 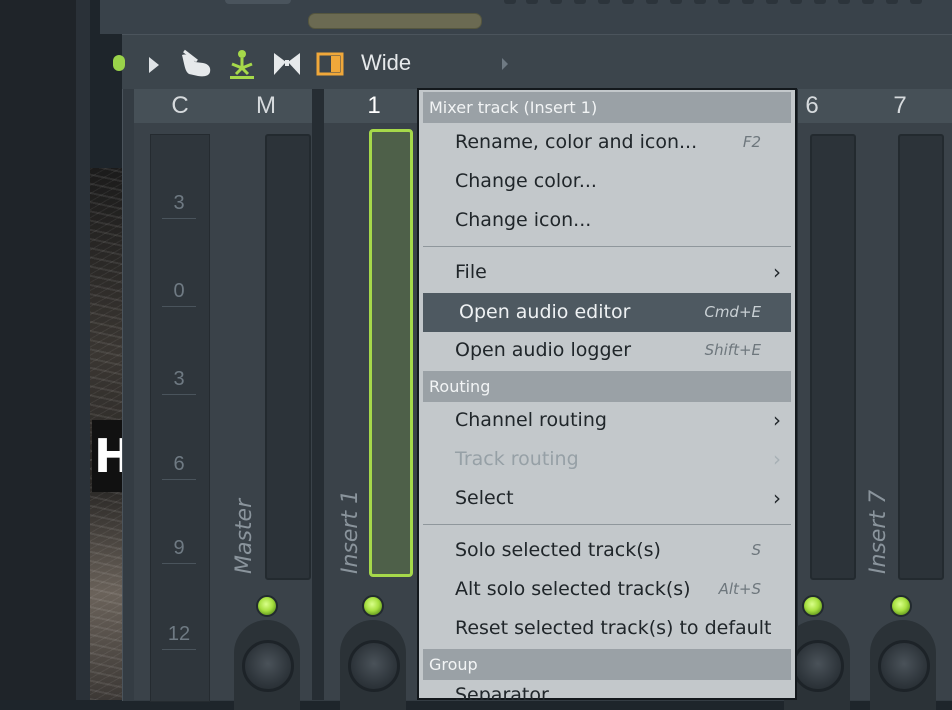 I want to click on shortcut: S, so click(x=756, y=550).